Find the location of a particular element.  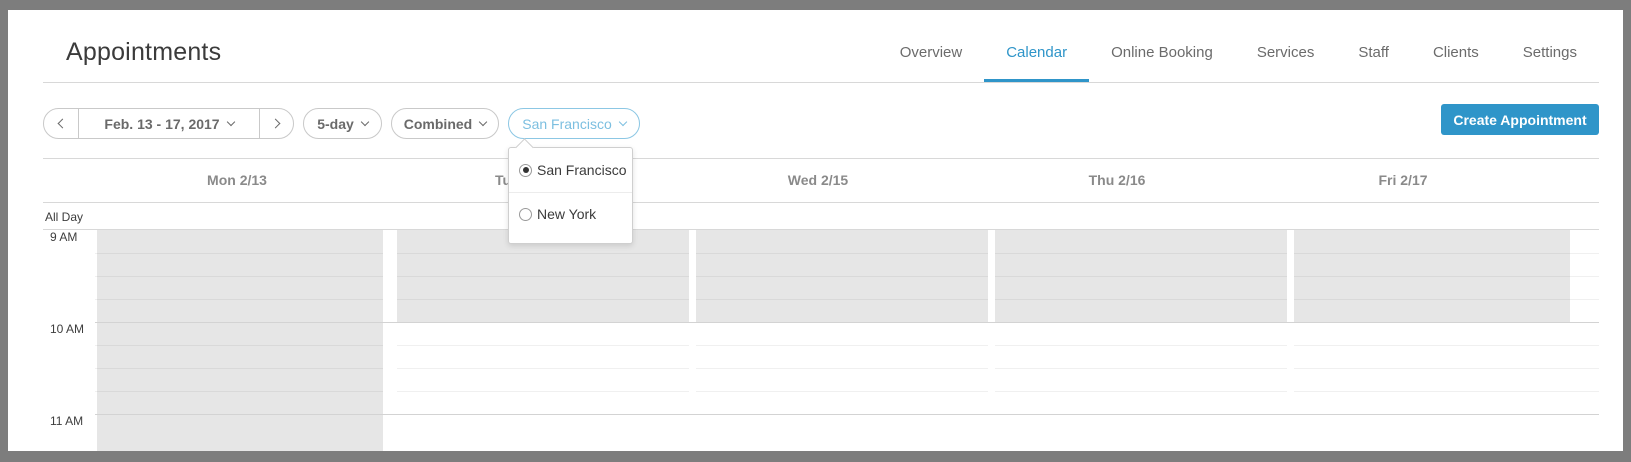

date-range-label: Feb. 13 - 17, 2017 is located at coordinates (162, 123).